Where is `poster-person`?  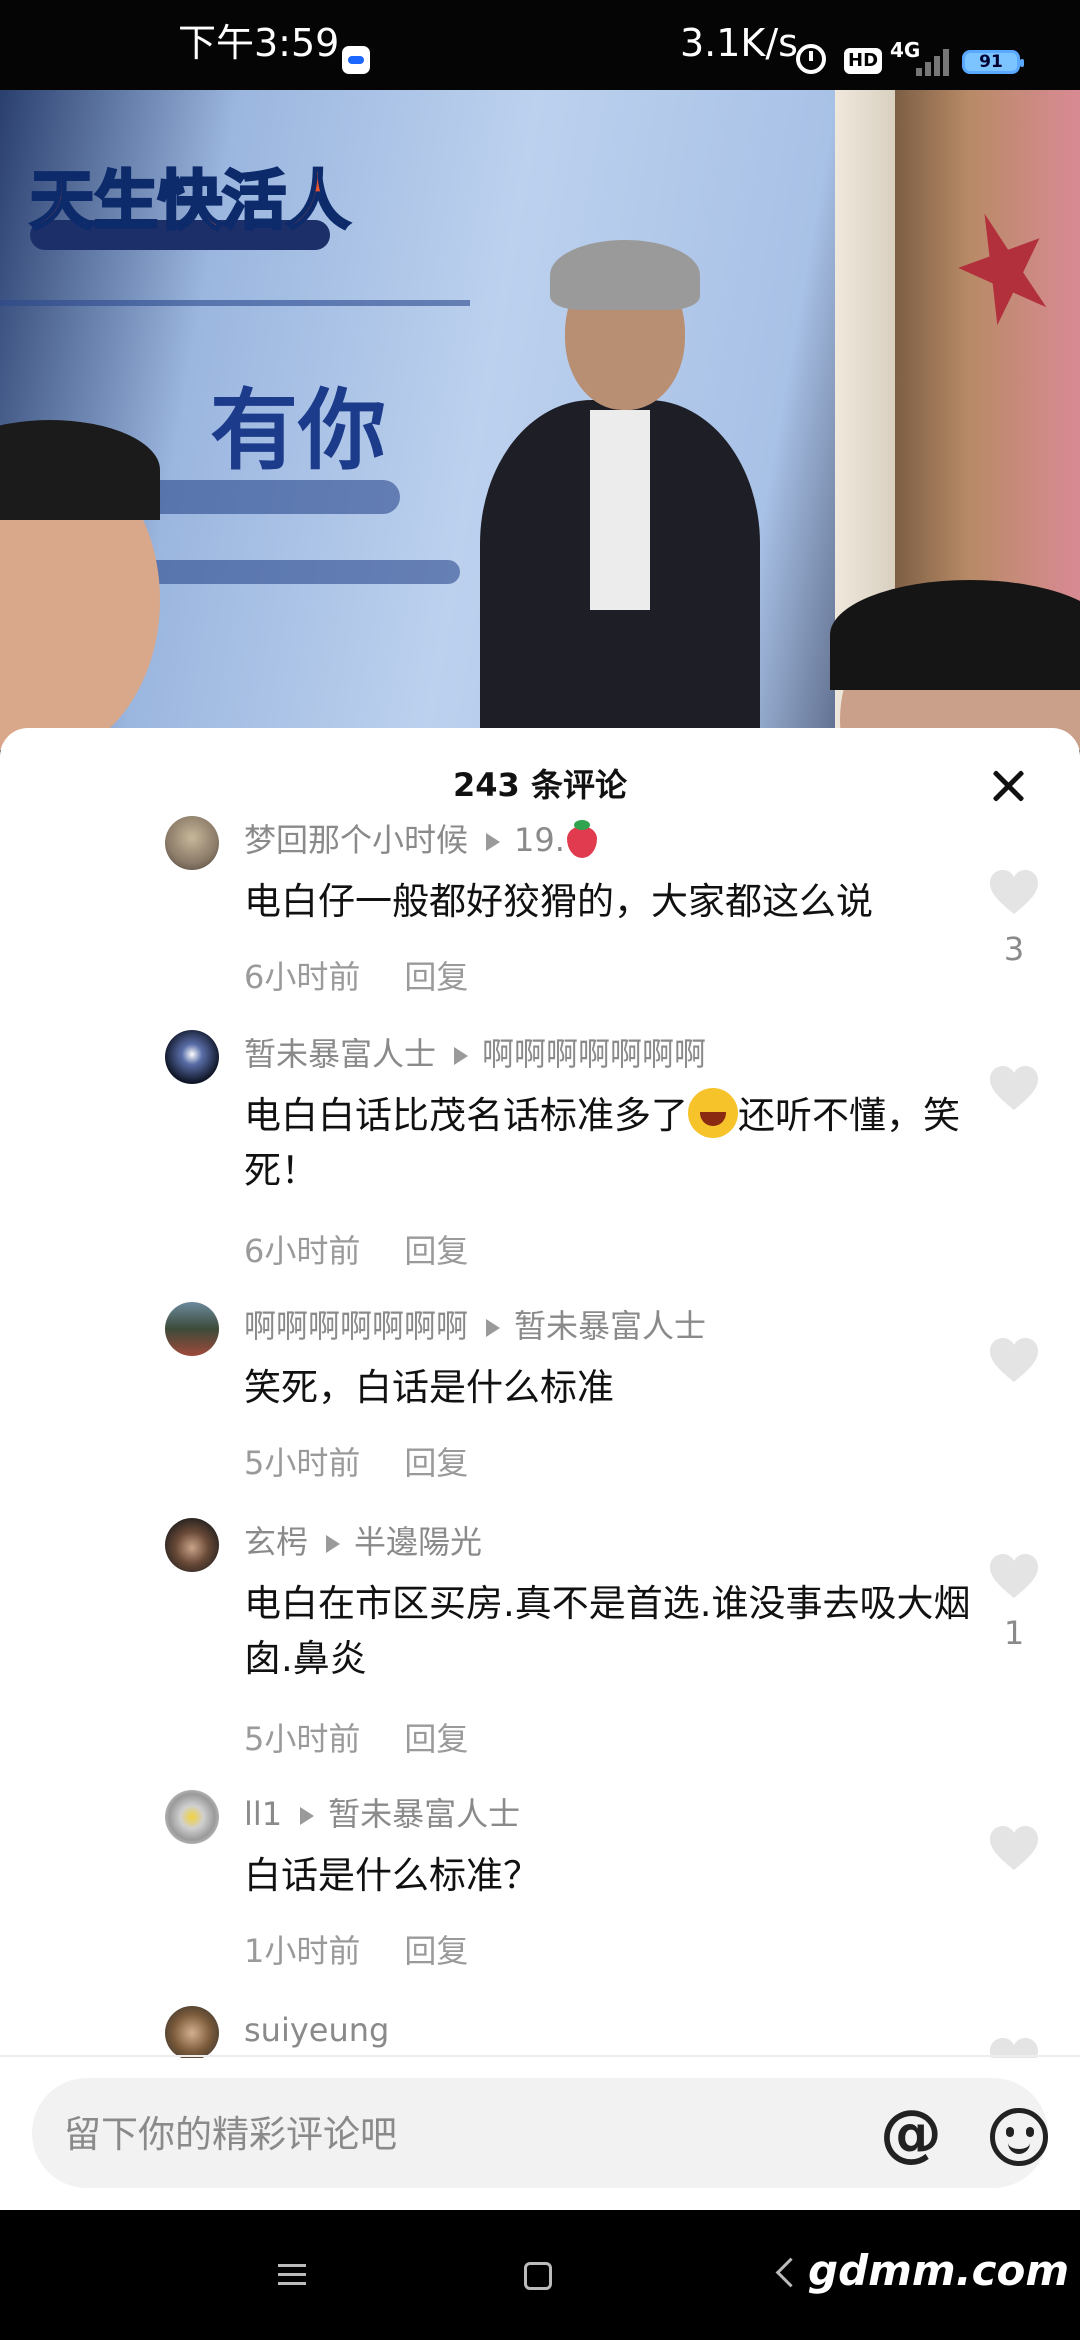 poster-person is located at coordinates (620, 490).